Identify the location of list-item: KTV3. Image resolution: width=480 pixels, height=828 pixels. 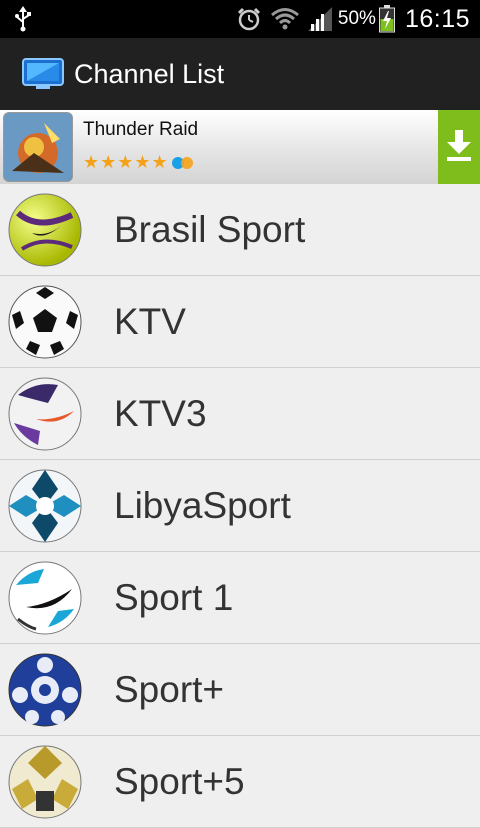
(240, 414).